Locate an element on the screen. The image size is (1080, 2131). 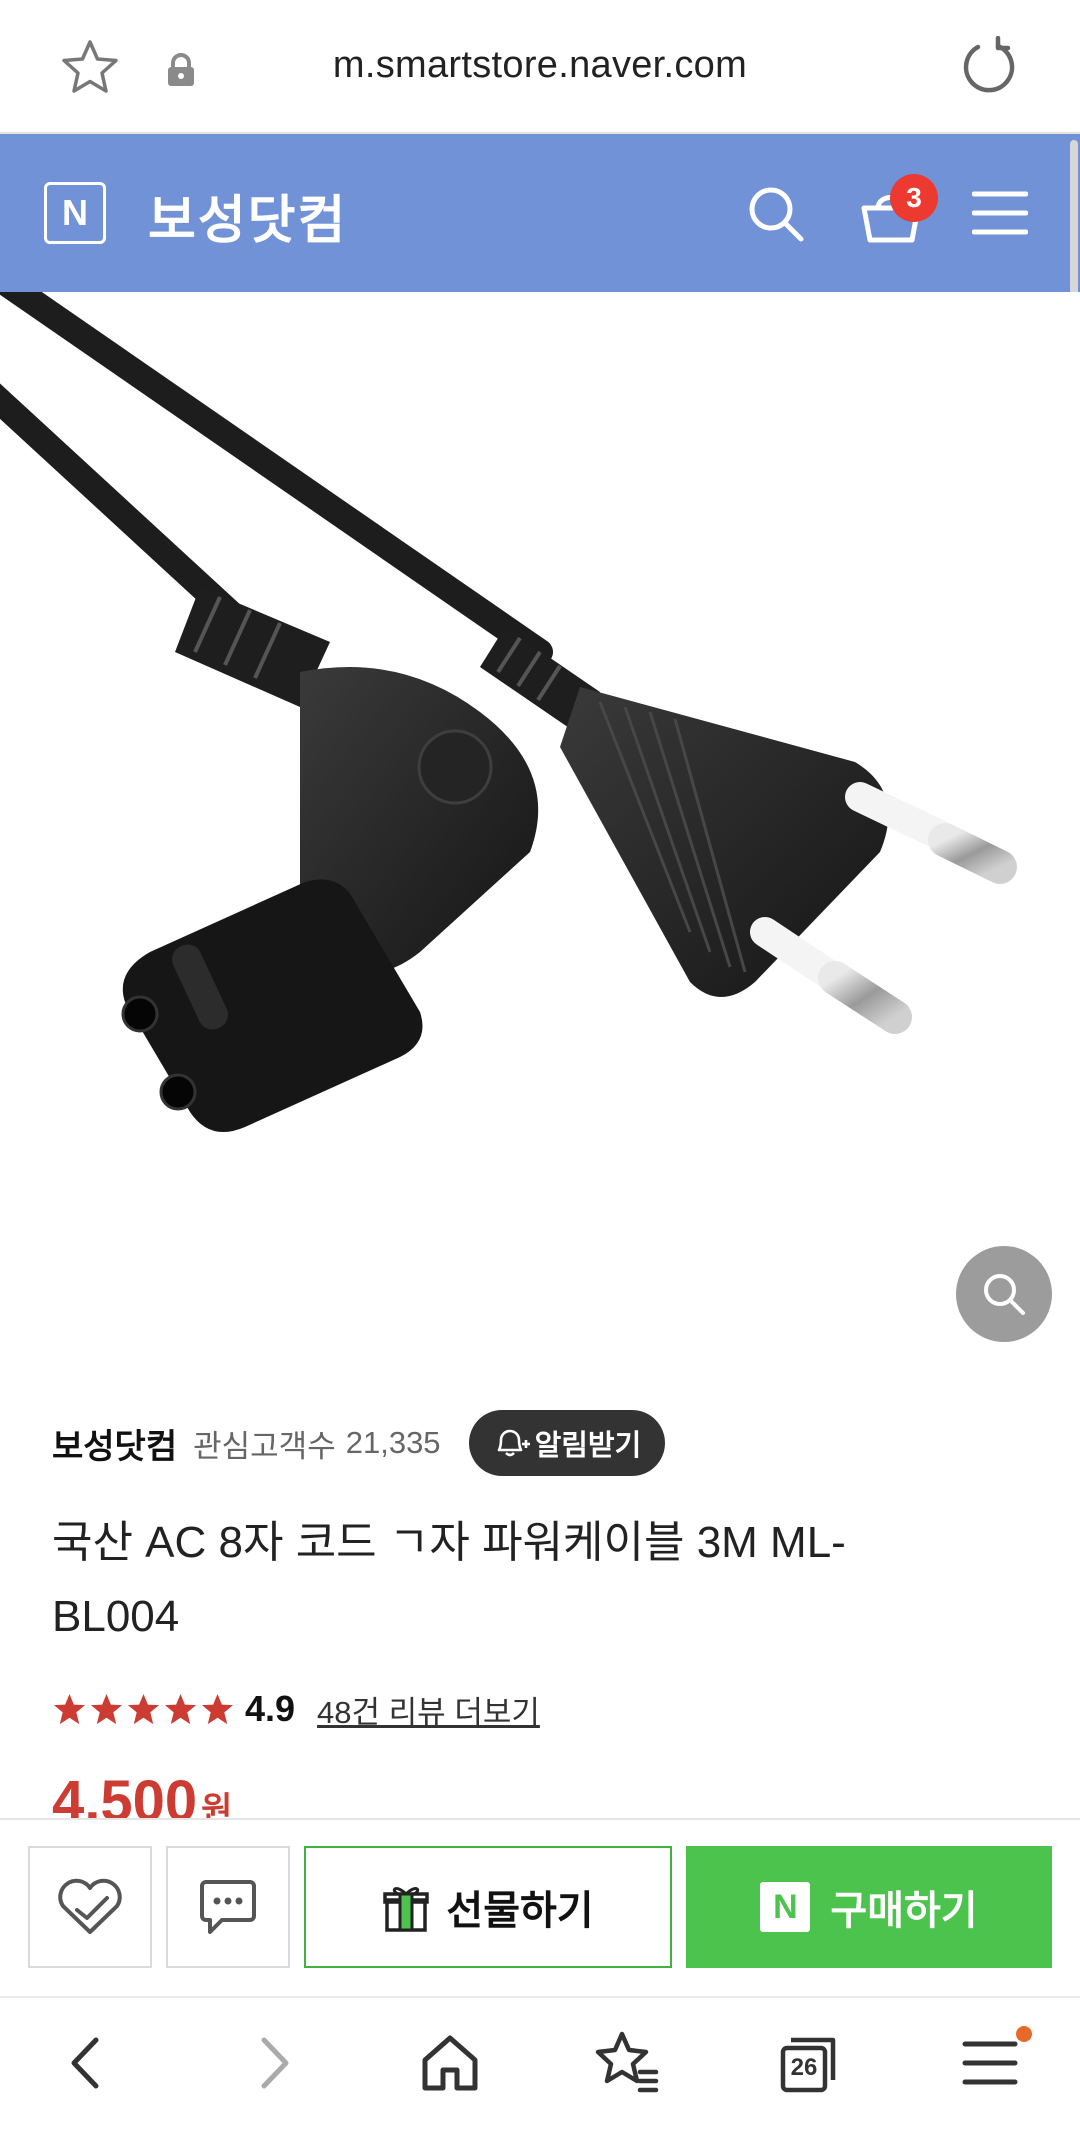
heart-check-icon is located at coordinates (90, 1906).